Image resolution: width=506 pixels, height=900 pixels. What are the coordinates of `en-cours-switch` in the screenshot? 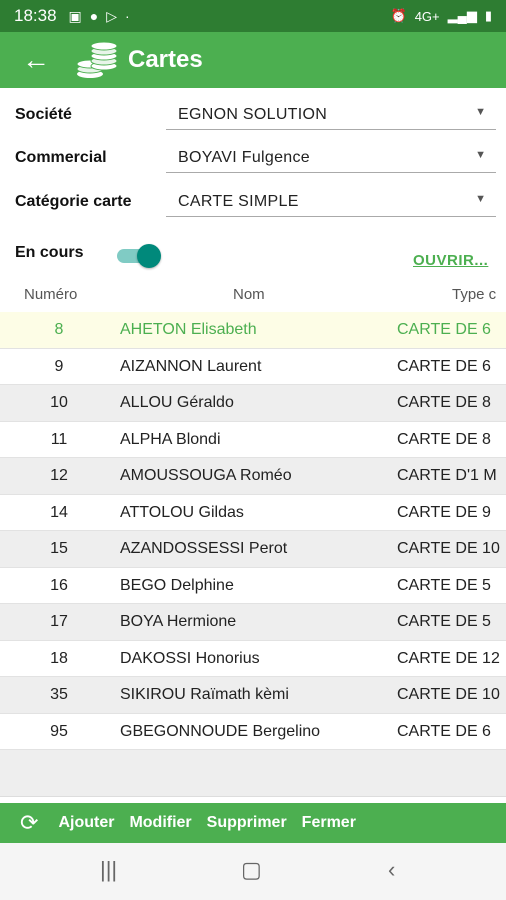 It's located at (139, 256).